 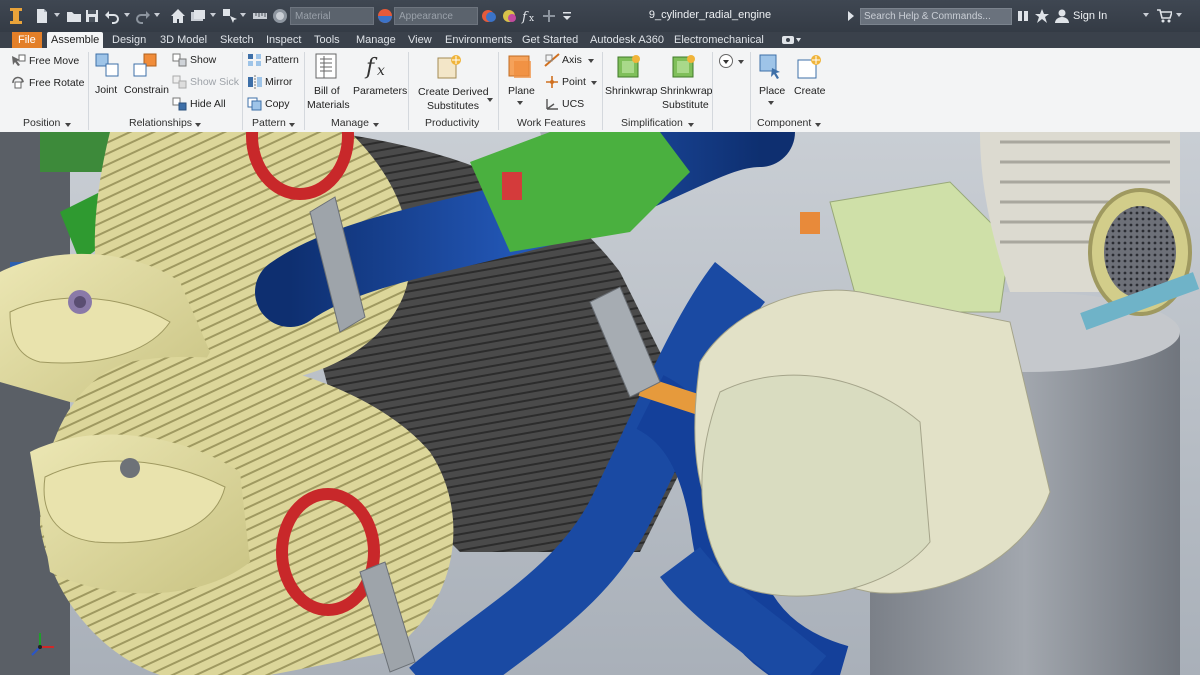 I want to click on redo-icon, so click(x=143, y=16).